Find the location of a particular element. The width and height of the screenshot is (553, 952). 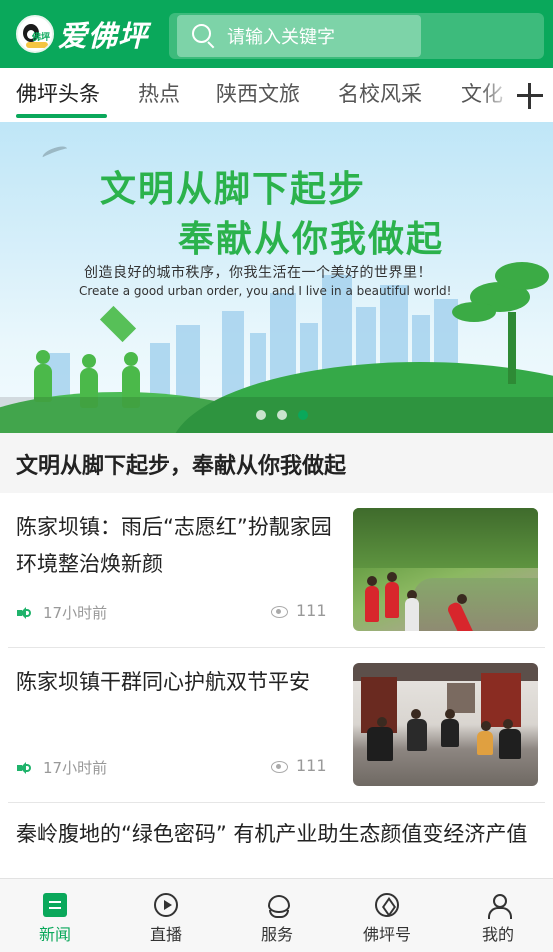

search-icon is located at coordinates (204, 36).